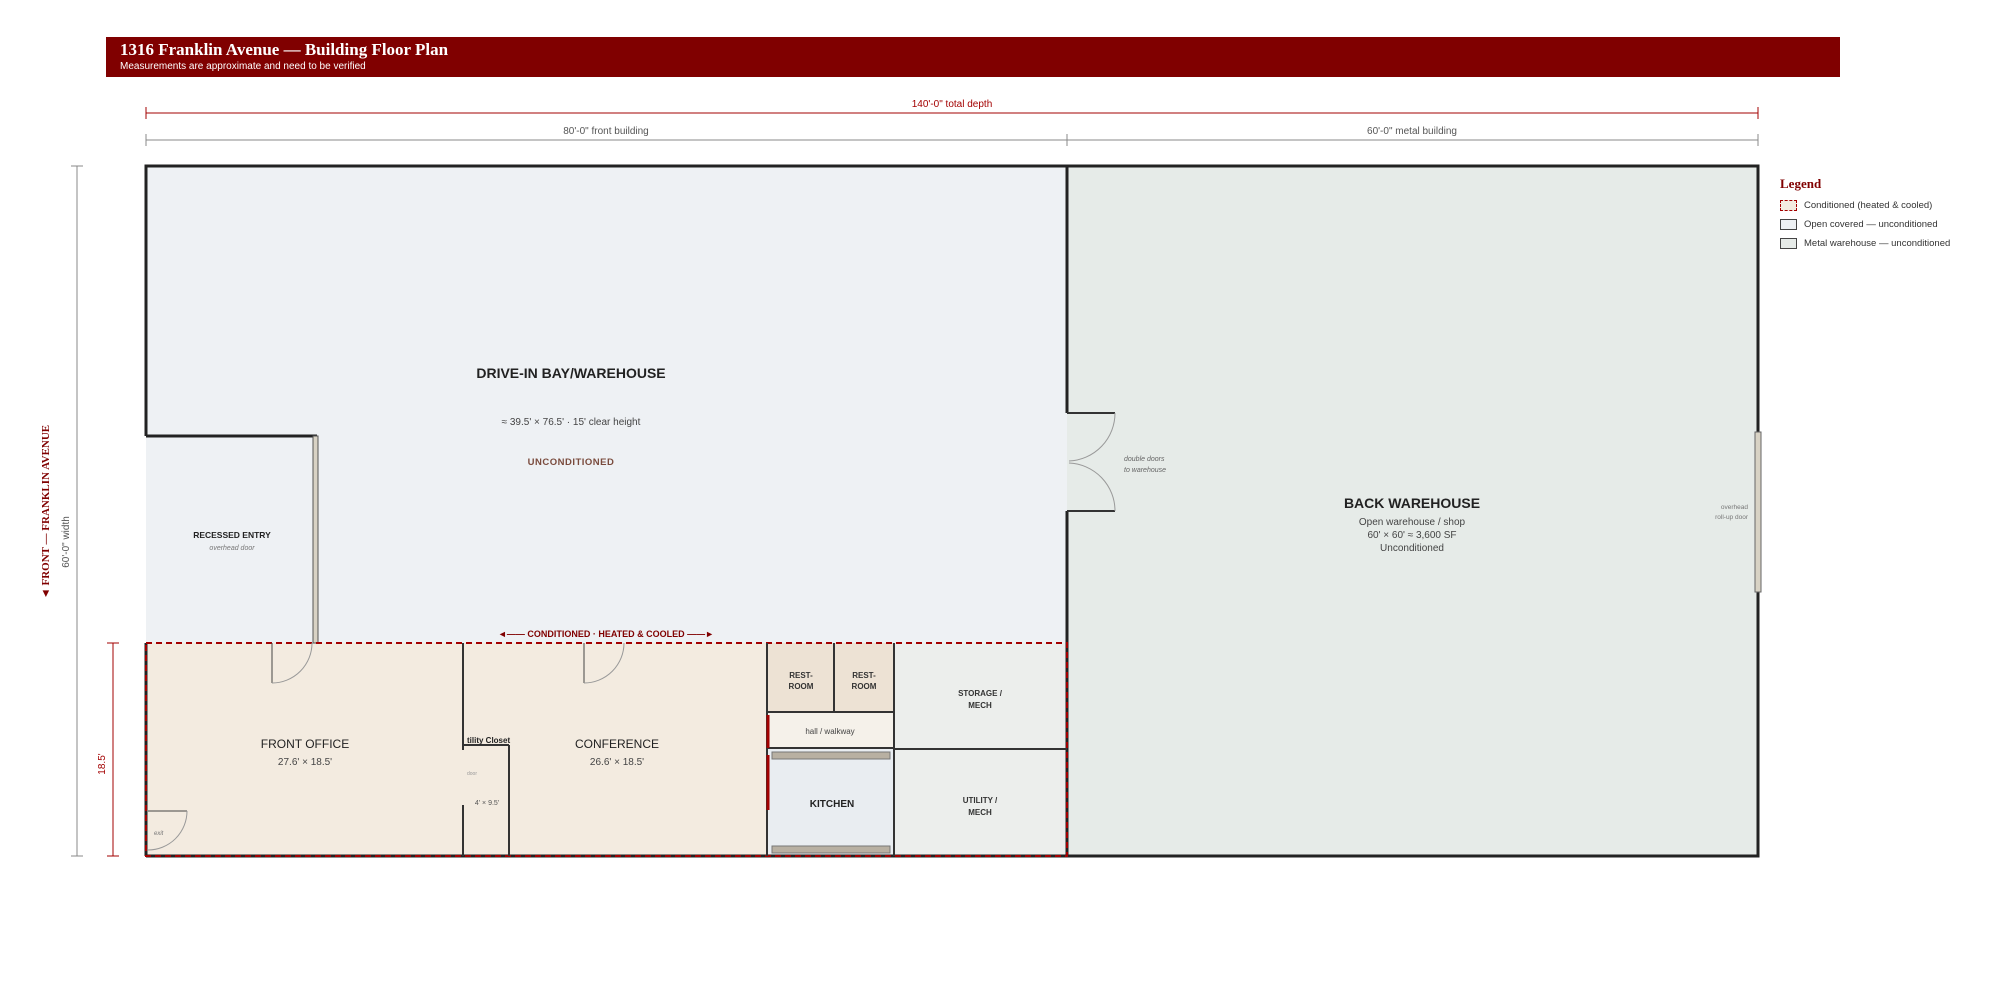  What do you see at coordinates (1788, 205) in the screenshot?
I see `legend-swatch-conditioned` at bounding box center [1788, 205].